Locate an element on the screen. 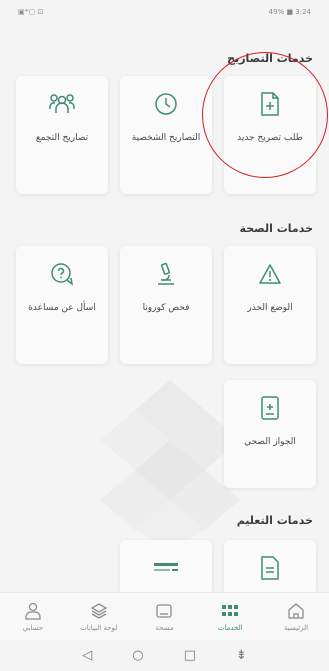 The height and width of the screenshot is (671, 329). card-label: تصاريح التجمع is located at coordinates (62, 138).